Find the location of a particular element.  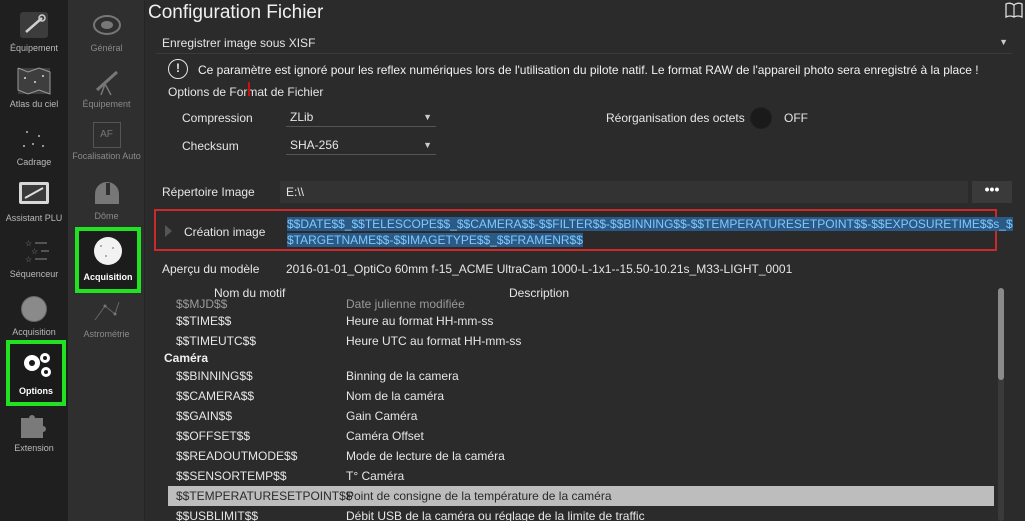

subnav-item-astrometry: Astrométrie is located at coordinates (106, 317).